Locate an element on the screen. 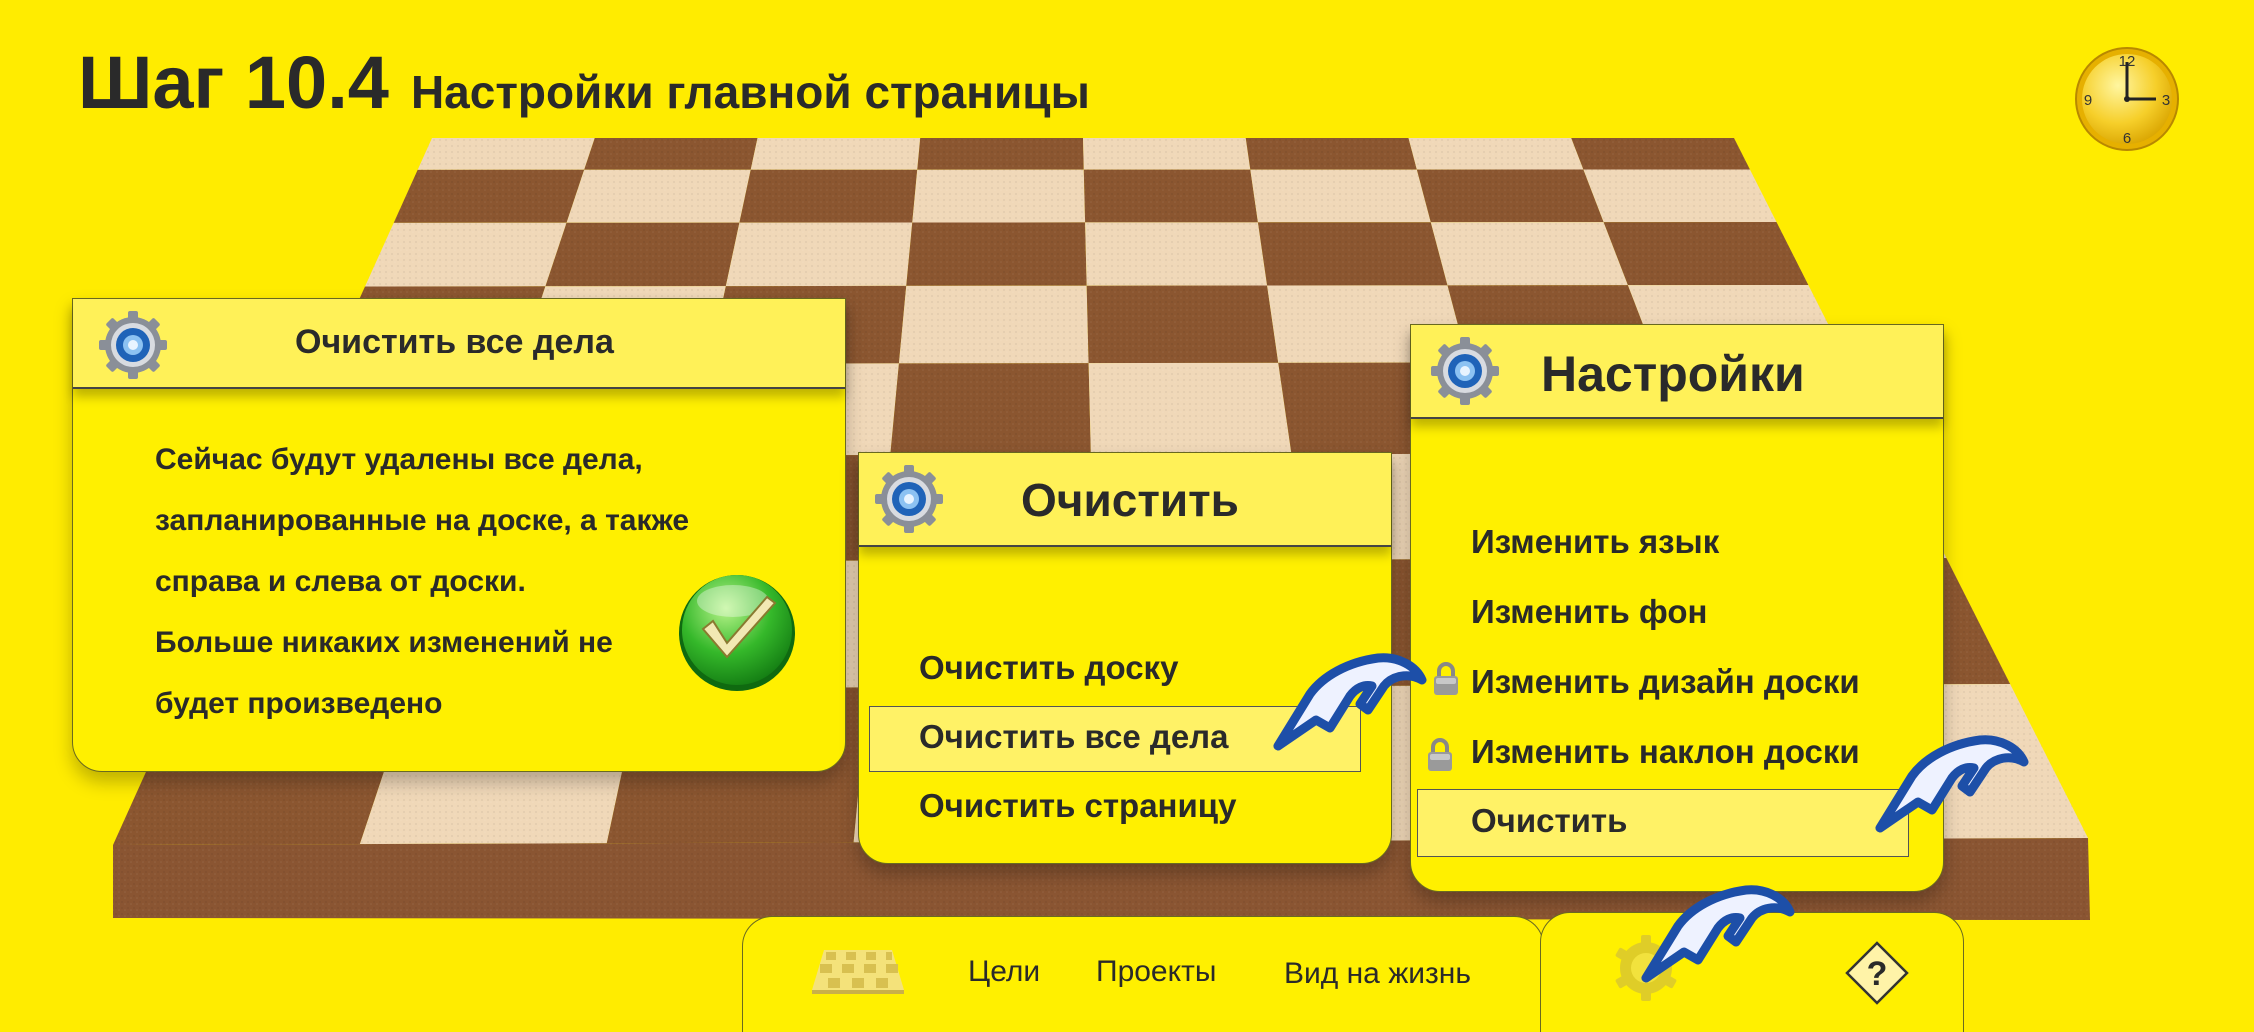 The image size is (2254, 1032). clear-menu-header: Очистить is located at coordinates (1125, 500).